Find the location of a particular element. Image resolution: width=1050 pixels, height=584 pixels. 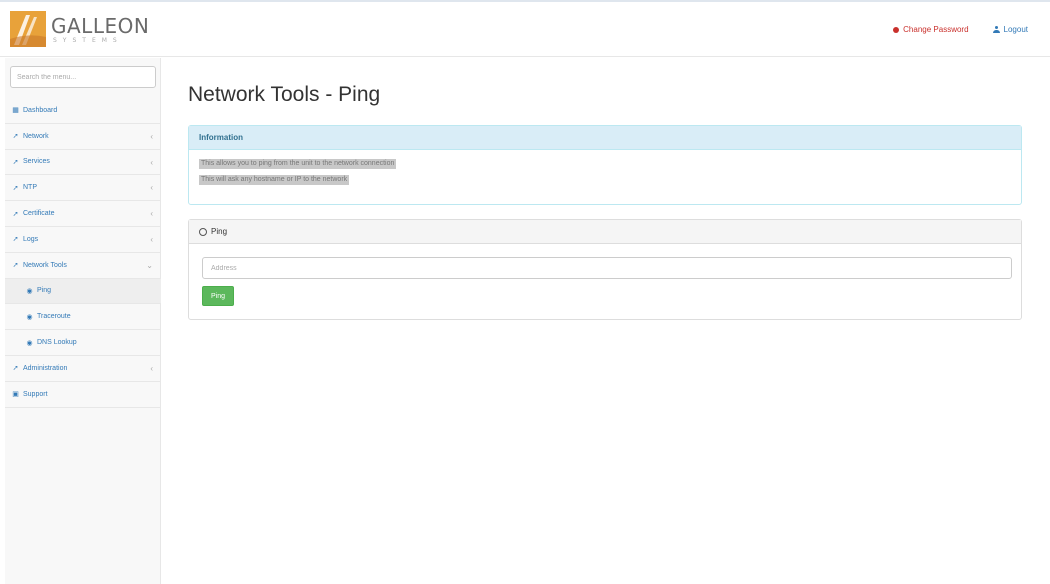

password-icon is located at coordinates (896, 29).